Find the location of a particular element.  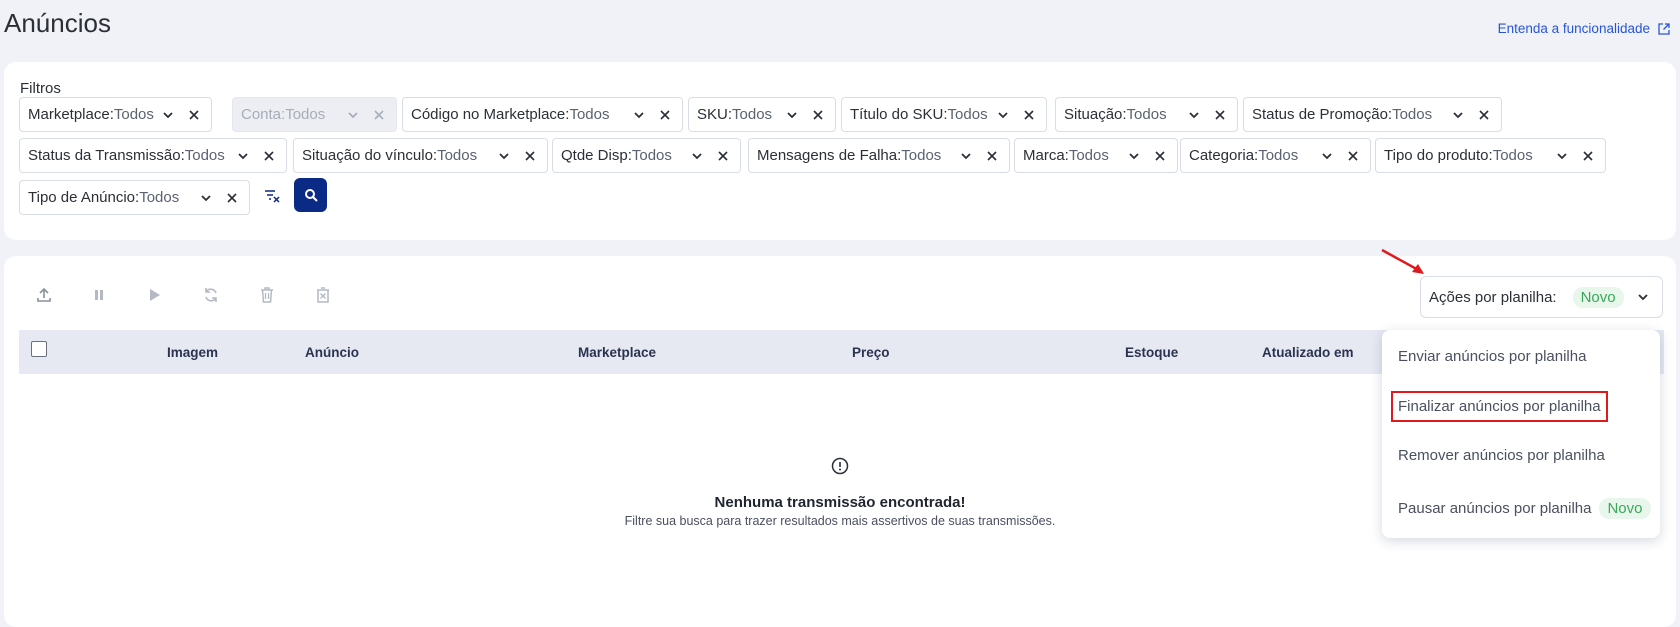

menu-item-pausar: Pausar anúncios por planilha Novo is located at coordinates (1524, 508).